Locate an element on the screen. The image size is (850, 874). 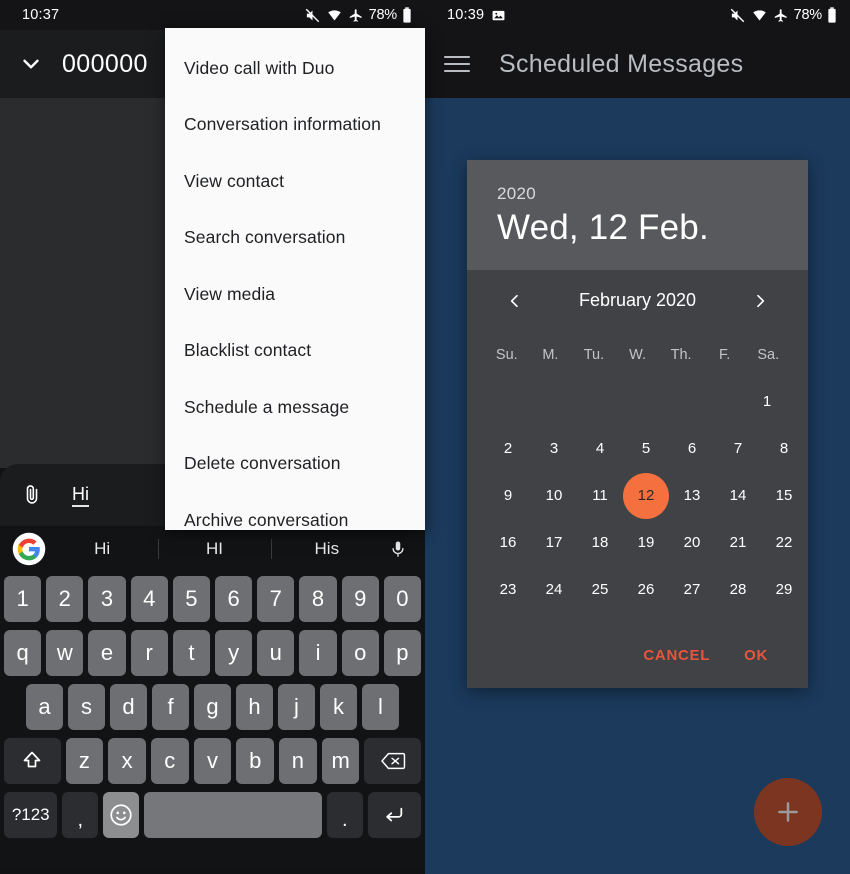
enter-key is located at coordinates (394, 815).